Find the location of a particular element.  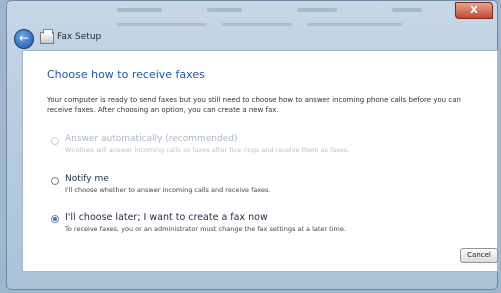

window-title: Fax Setup is located at coordinates (79, 37).